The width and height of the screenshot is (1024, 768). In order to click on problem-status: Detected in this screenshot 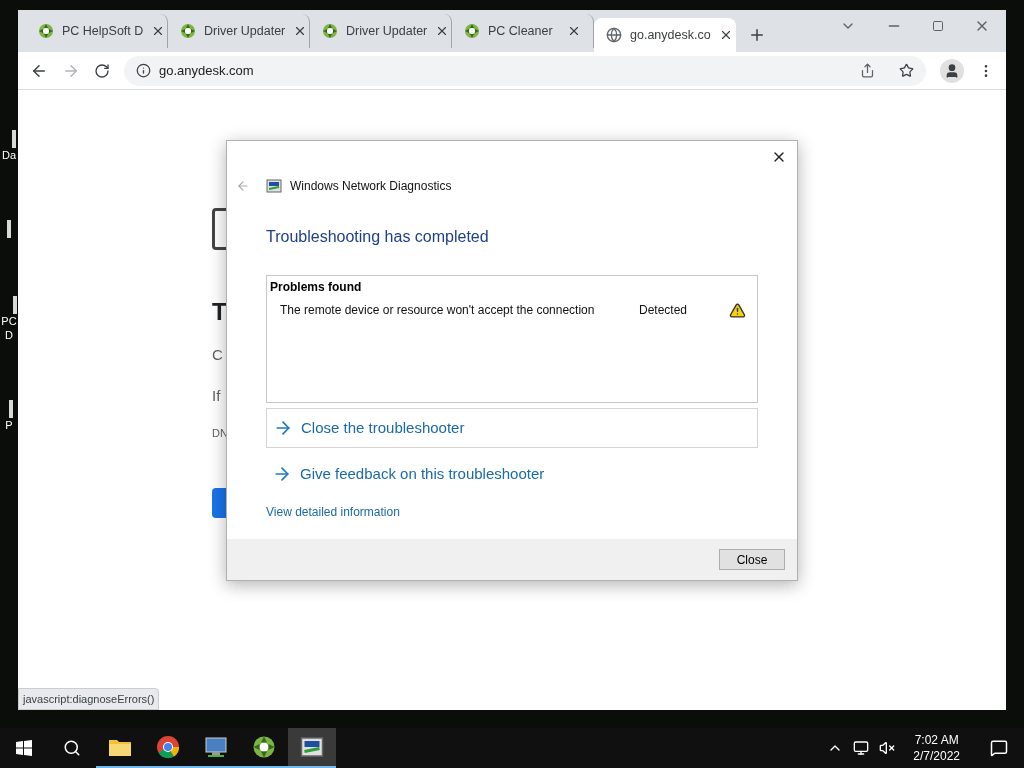, I will do `click(664, 310)`.